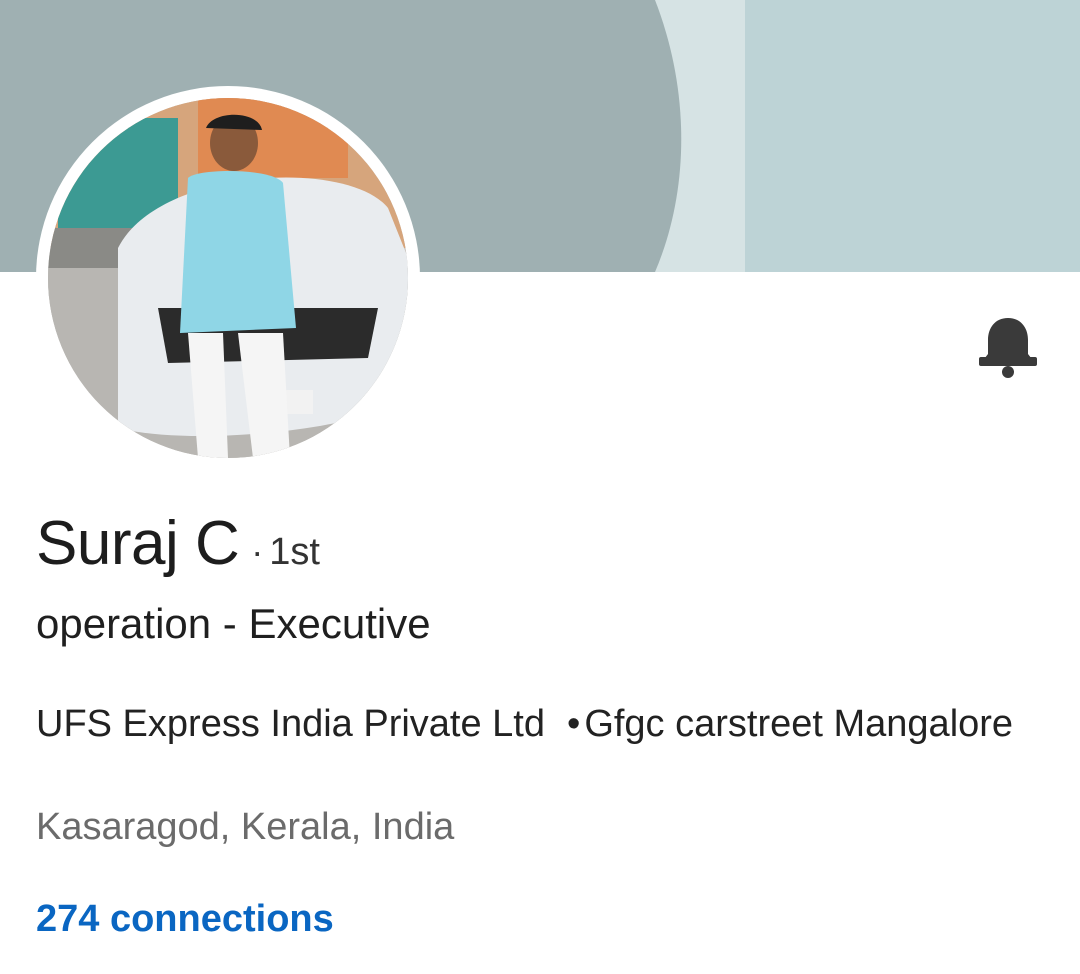 This screenshot has width=1080, height=974. I want to click on profile-name: Suraj C, so click(138, 543).